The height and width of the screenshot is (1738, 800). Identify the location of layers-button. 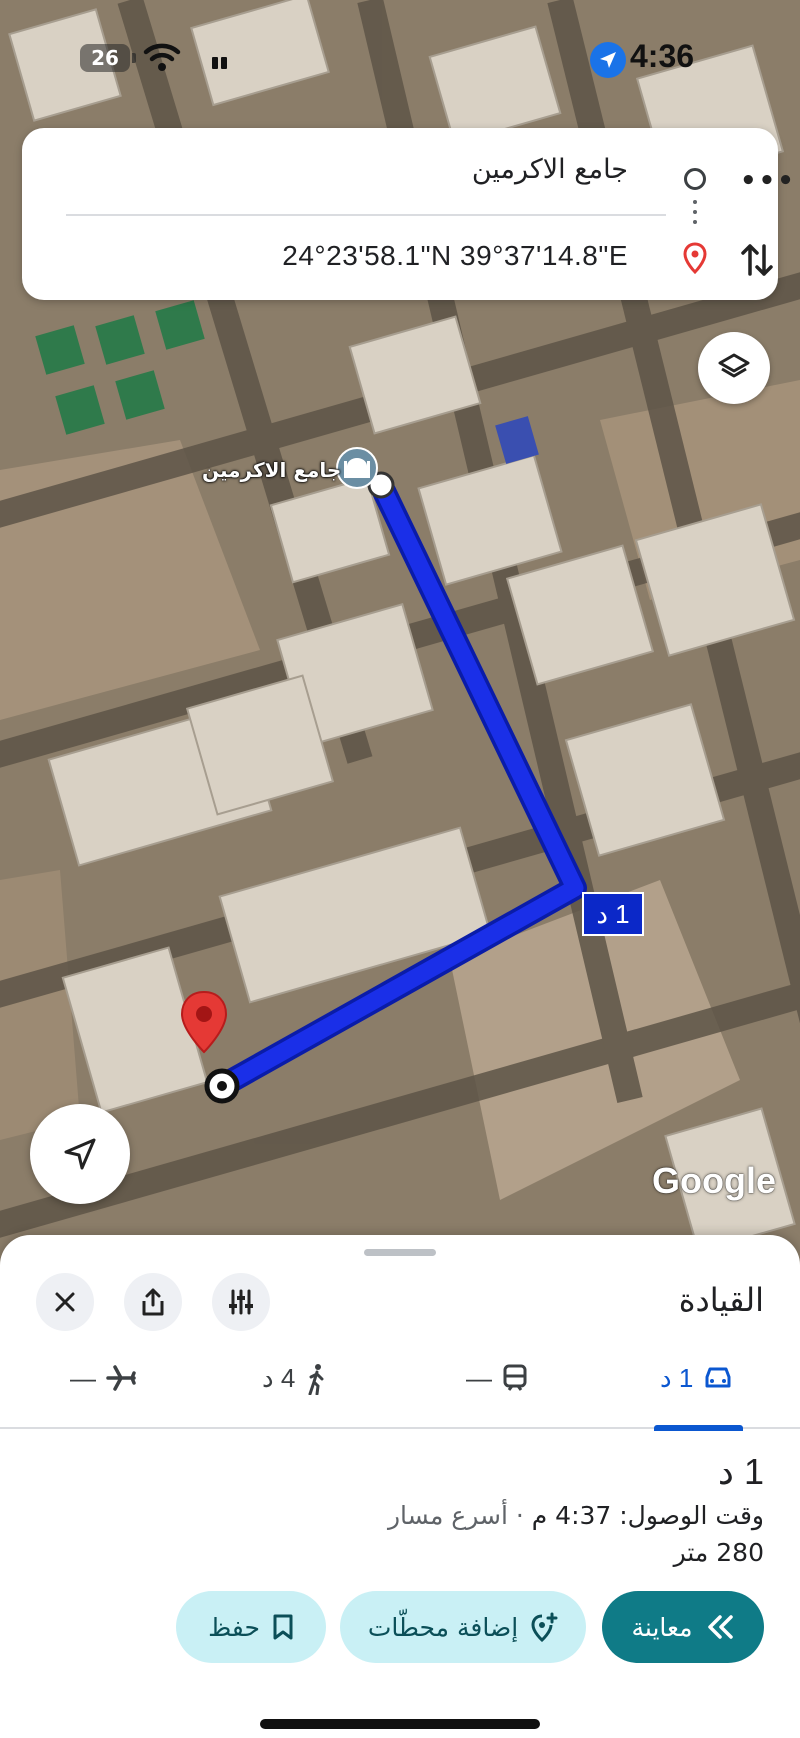
(734, 368).